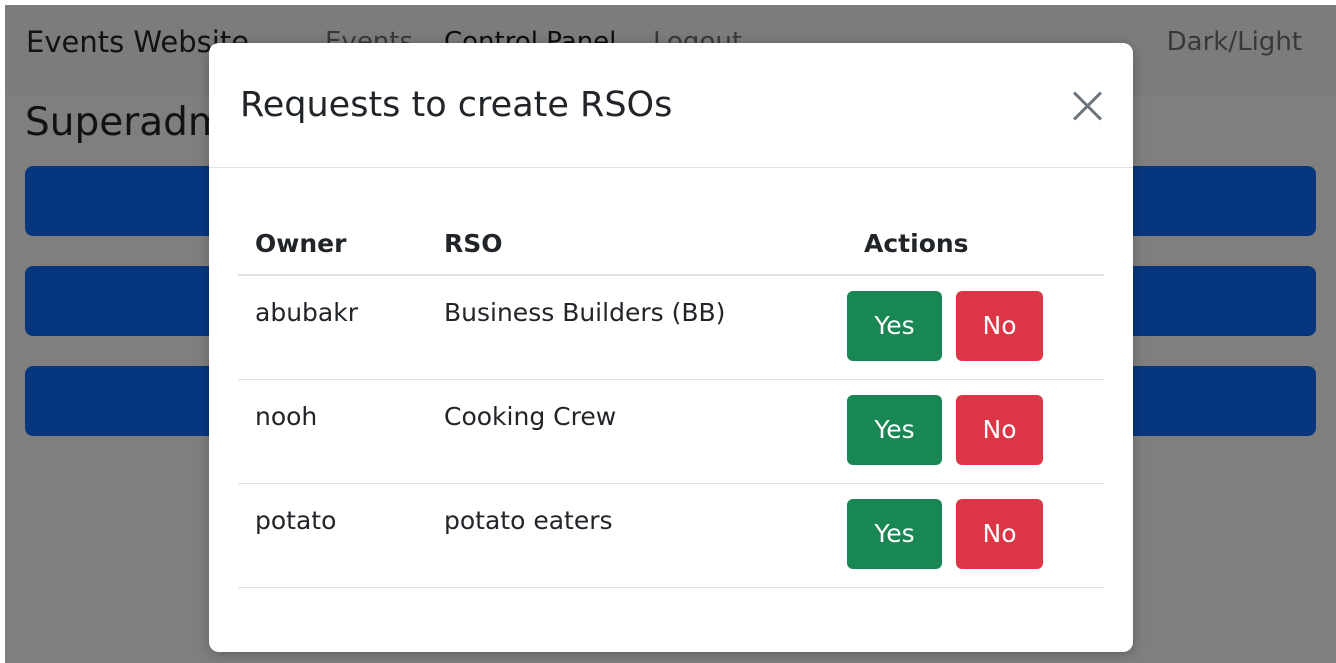 This screenshot has height=663, width=1336. I want to click on table-row: nooh Cooking Crew Yes No, so click(671, 431).